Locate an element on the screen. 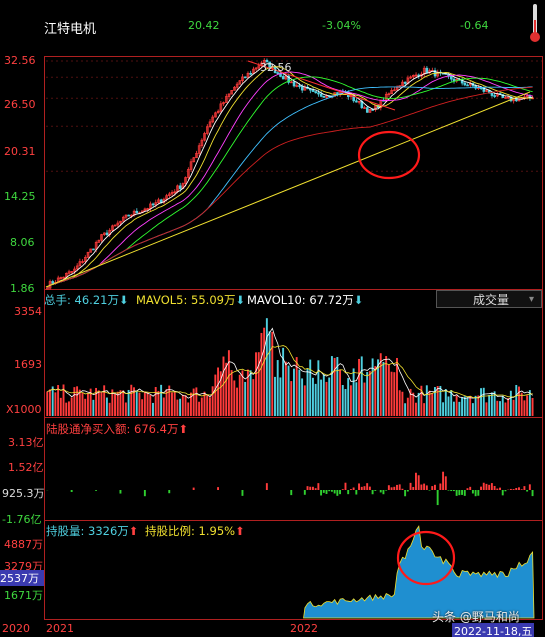 The height and width of the screenshot is (637, 545). peak-price-label: 32.56 is located at coordinates (276, 67).